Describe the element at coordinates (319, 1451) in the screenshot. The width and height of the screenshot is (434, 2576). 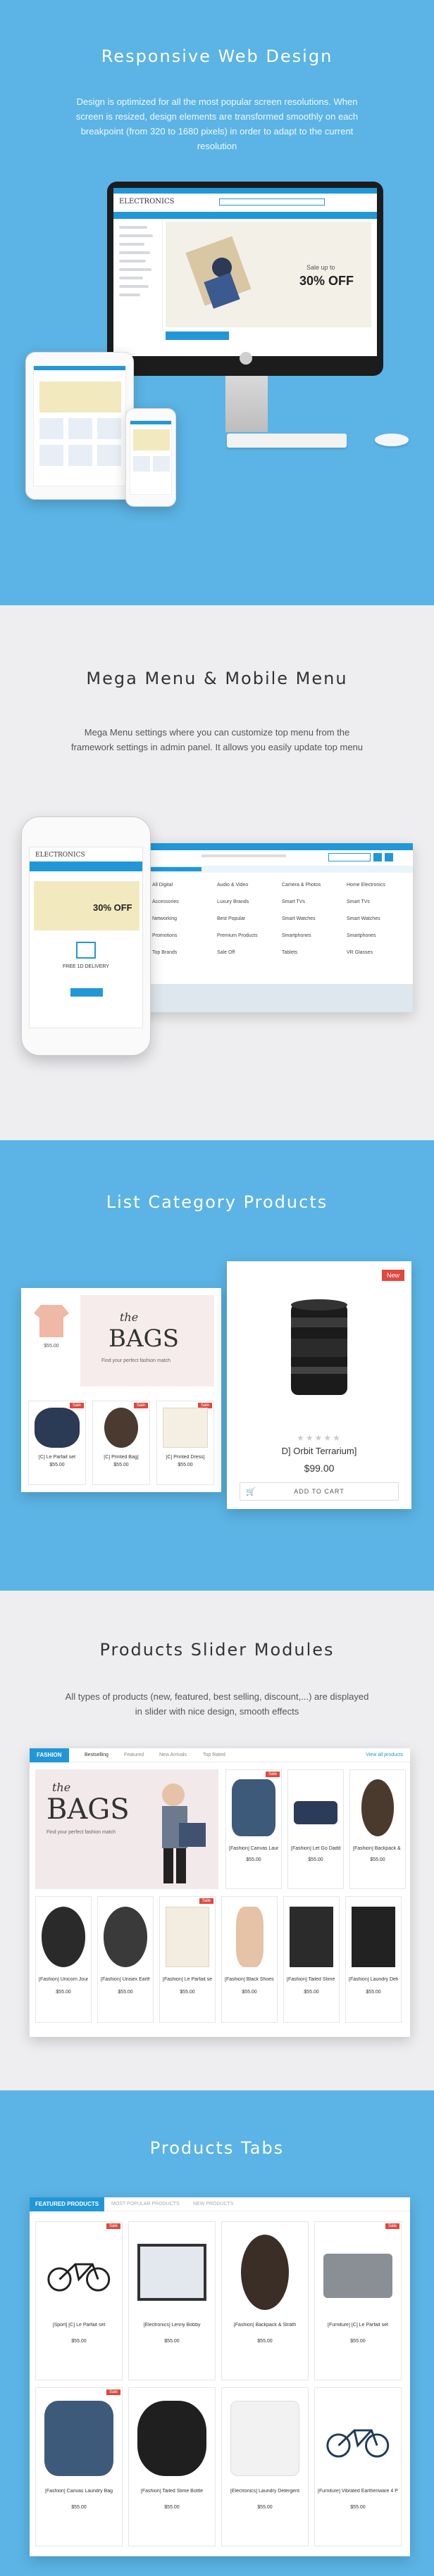
I see `product-name: D] Orbit Terrarium]` at that location.